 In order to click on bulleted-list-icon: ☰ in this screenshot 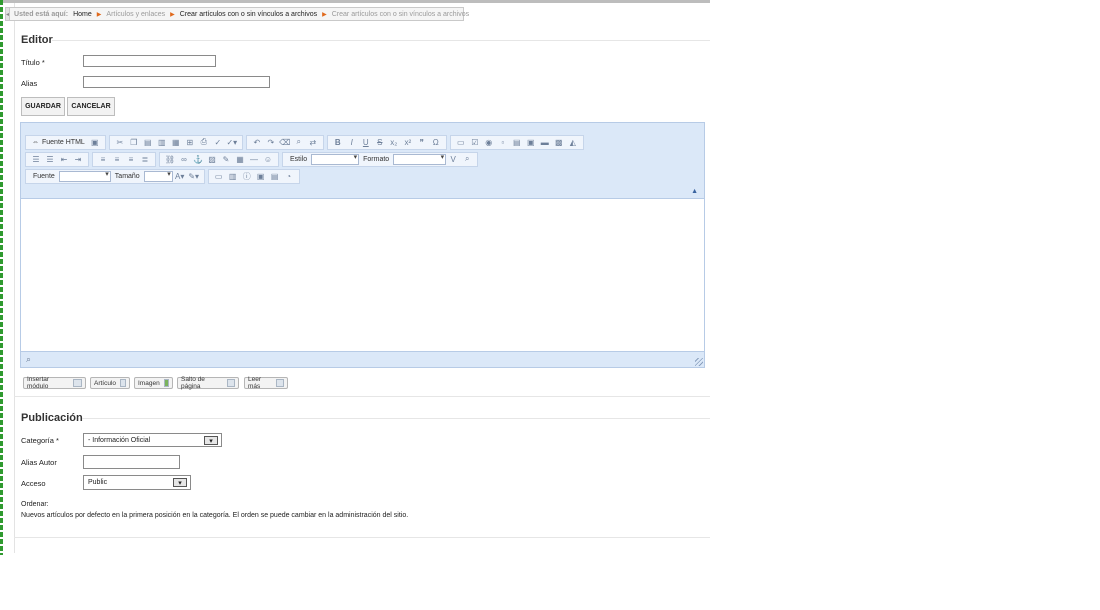, I will do `click(50, 159)`.